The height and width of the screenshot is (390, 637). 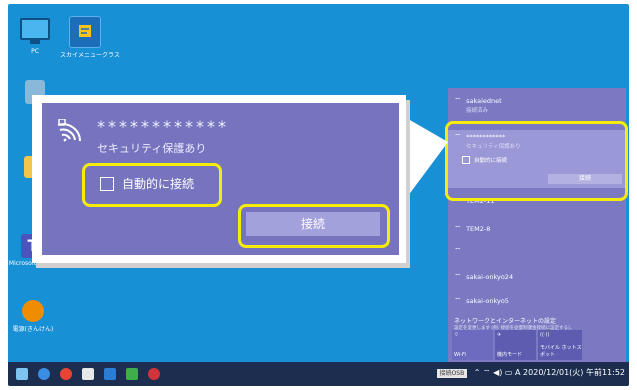 I want to click on desktop-icon-skymenu: スカイメニュークラス, so click(x=90, y=37).